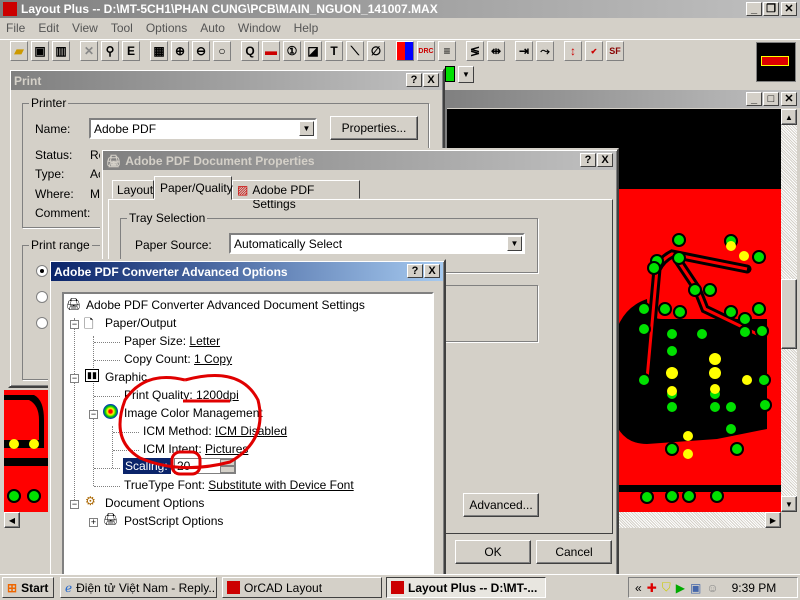 The width and height of the screenshot is (800, 600). Describe the element at coordinates (431, 80) in the screenshot. I see `print-close-button: X` at that location.